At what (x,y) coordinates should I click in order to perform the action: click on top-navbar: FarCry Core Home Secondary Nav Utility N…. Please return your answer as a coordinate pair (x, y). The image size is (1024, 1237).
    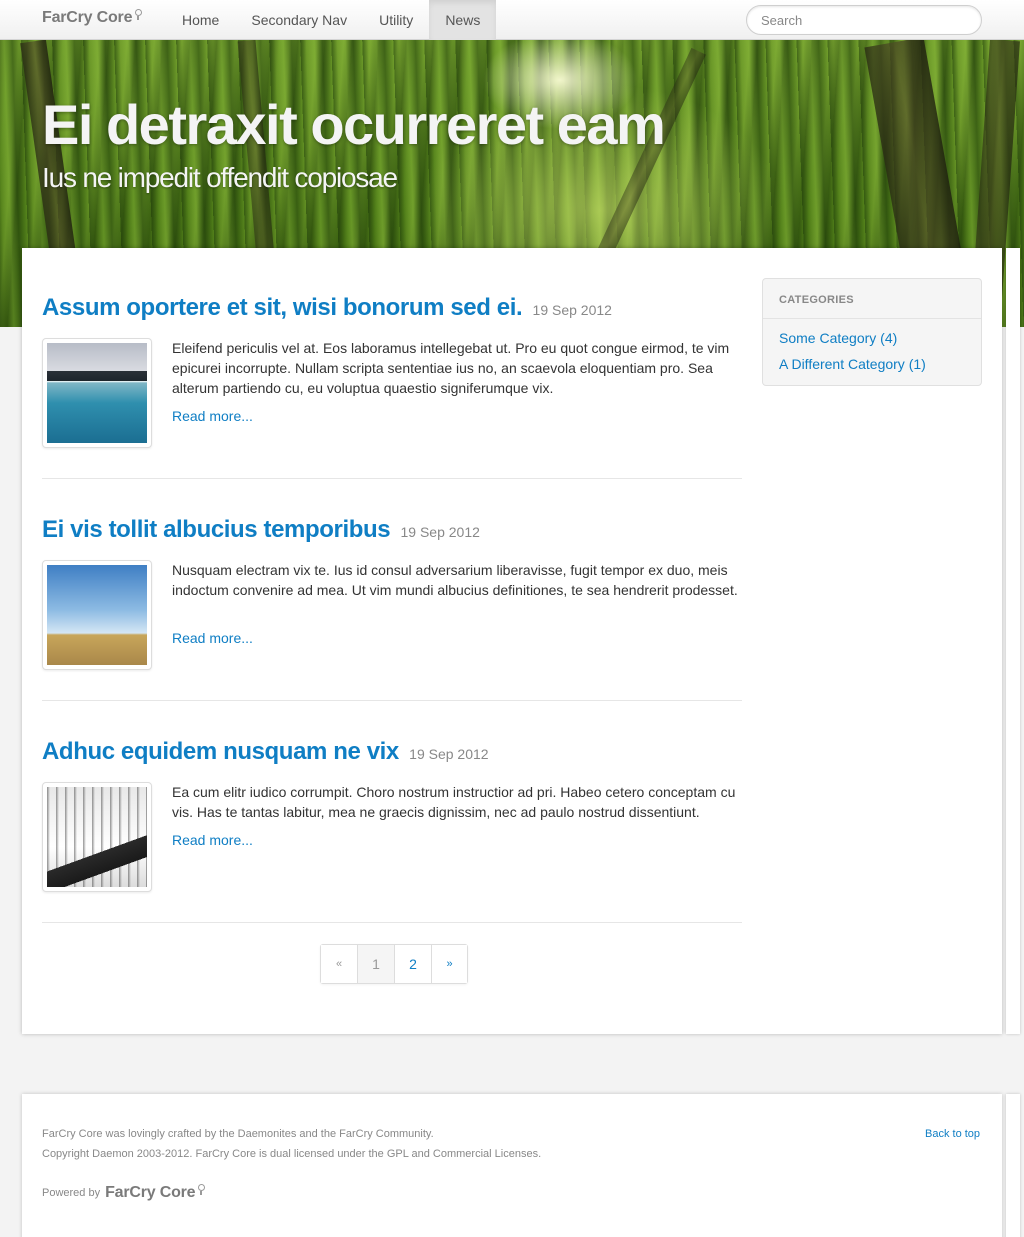
    Looking at the image, I should click on (512, 20).